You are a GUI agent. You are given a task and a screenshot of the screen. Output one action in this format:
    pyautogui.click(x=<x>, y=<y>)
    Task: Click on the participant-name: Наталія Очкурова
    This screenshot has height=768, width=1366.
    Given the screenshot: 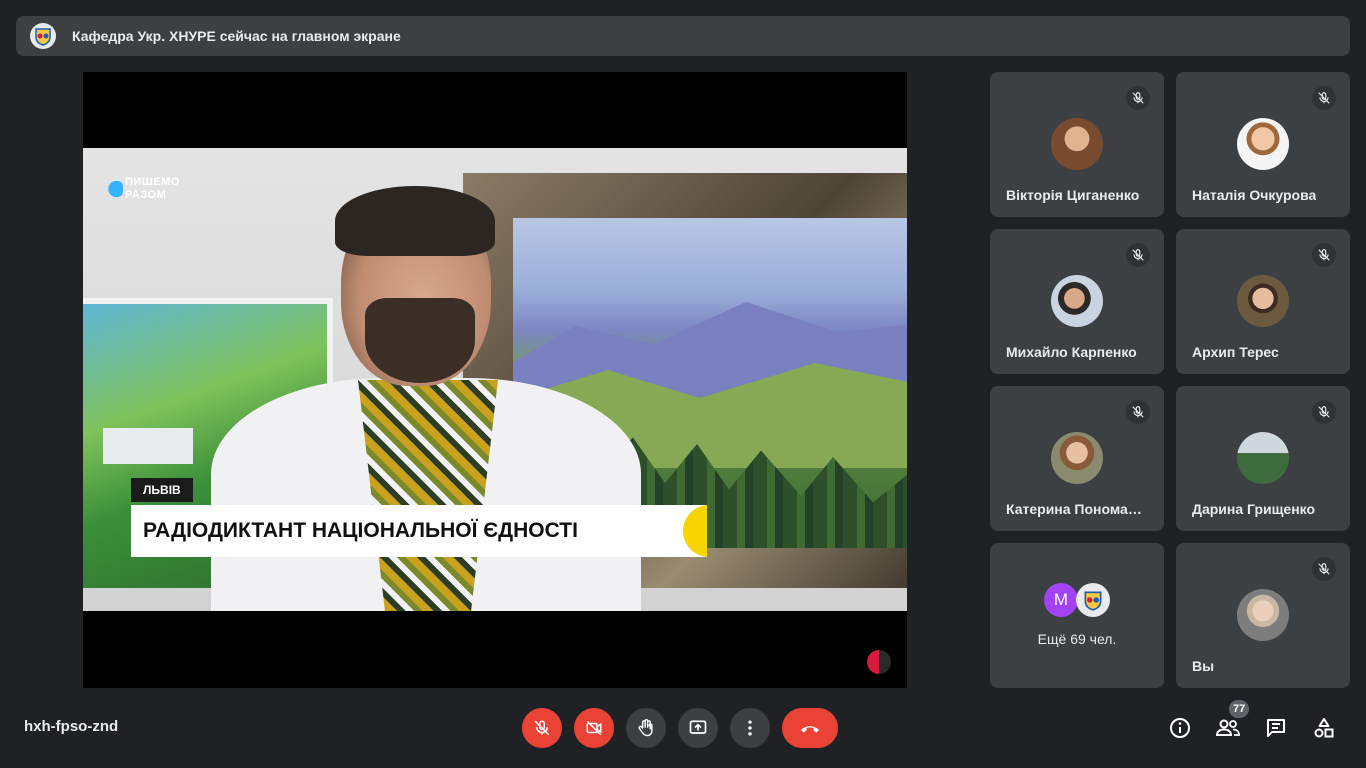 What is the action you would take?
    pyautogui.click(x=1254, y=195)
    